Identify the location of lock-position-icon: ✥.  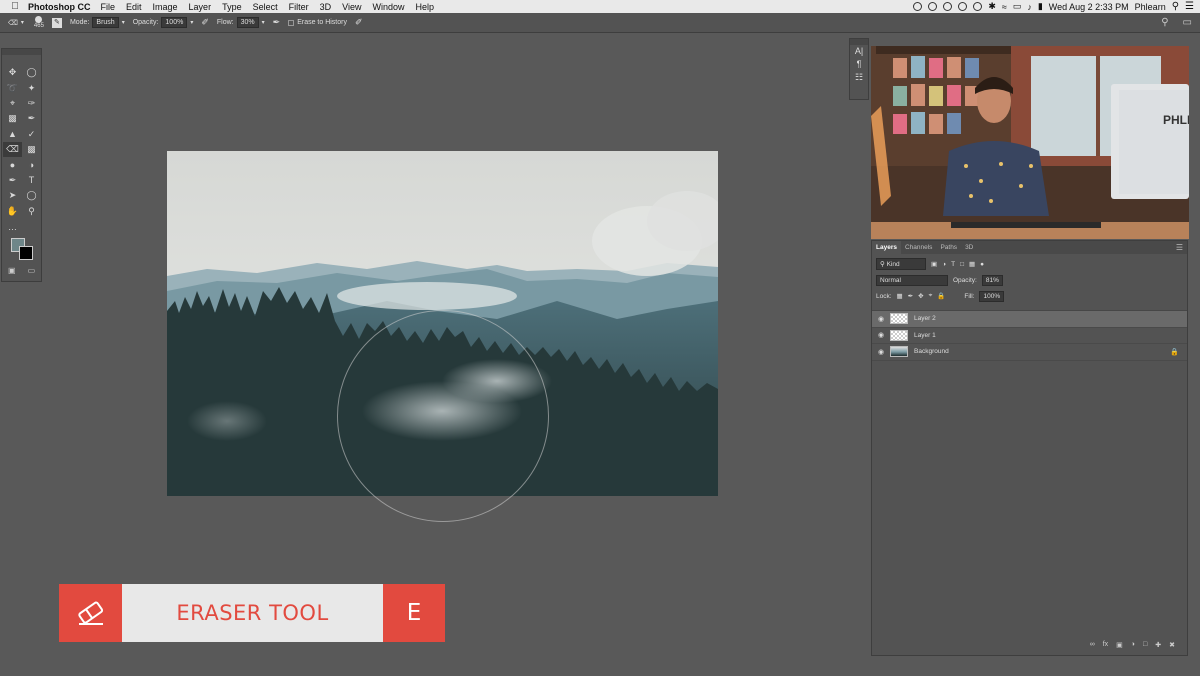
(920, 296).